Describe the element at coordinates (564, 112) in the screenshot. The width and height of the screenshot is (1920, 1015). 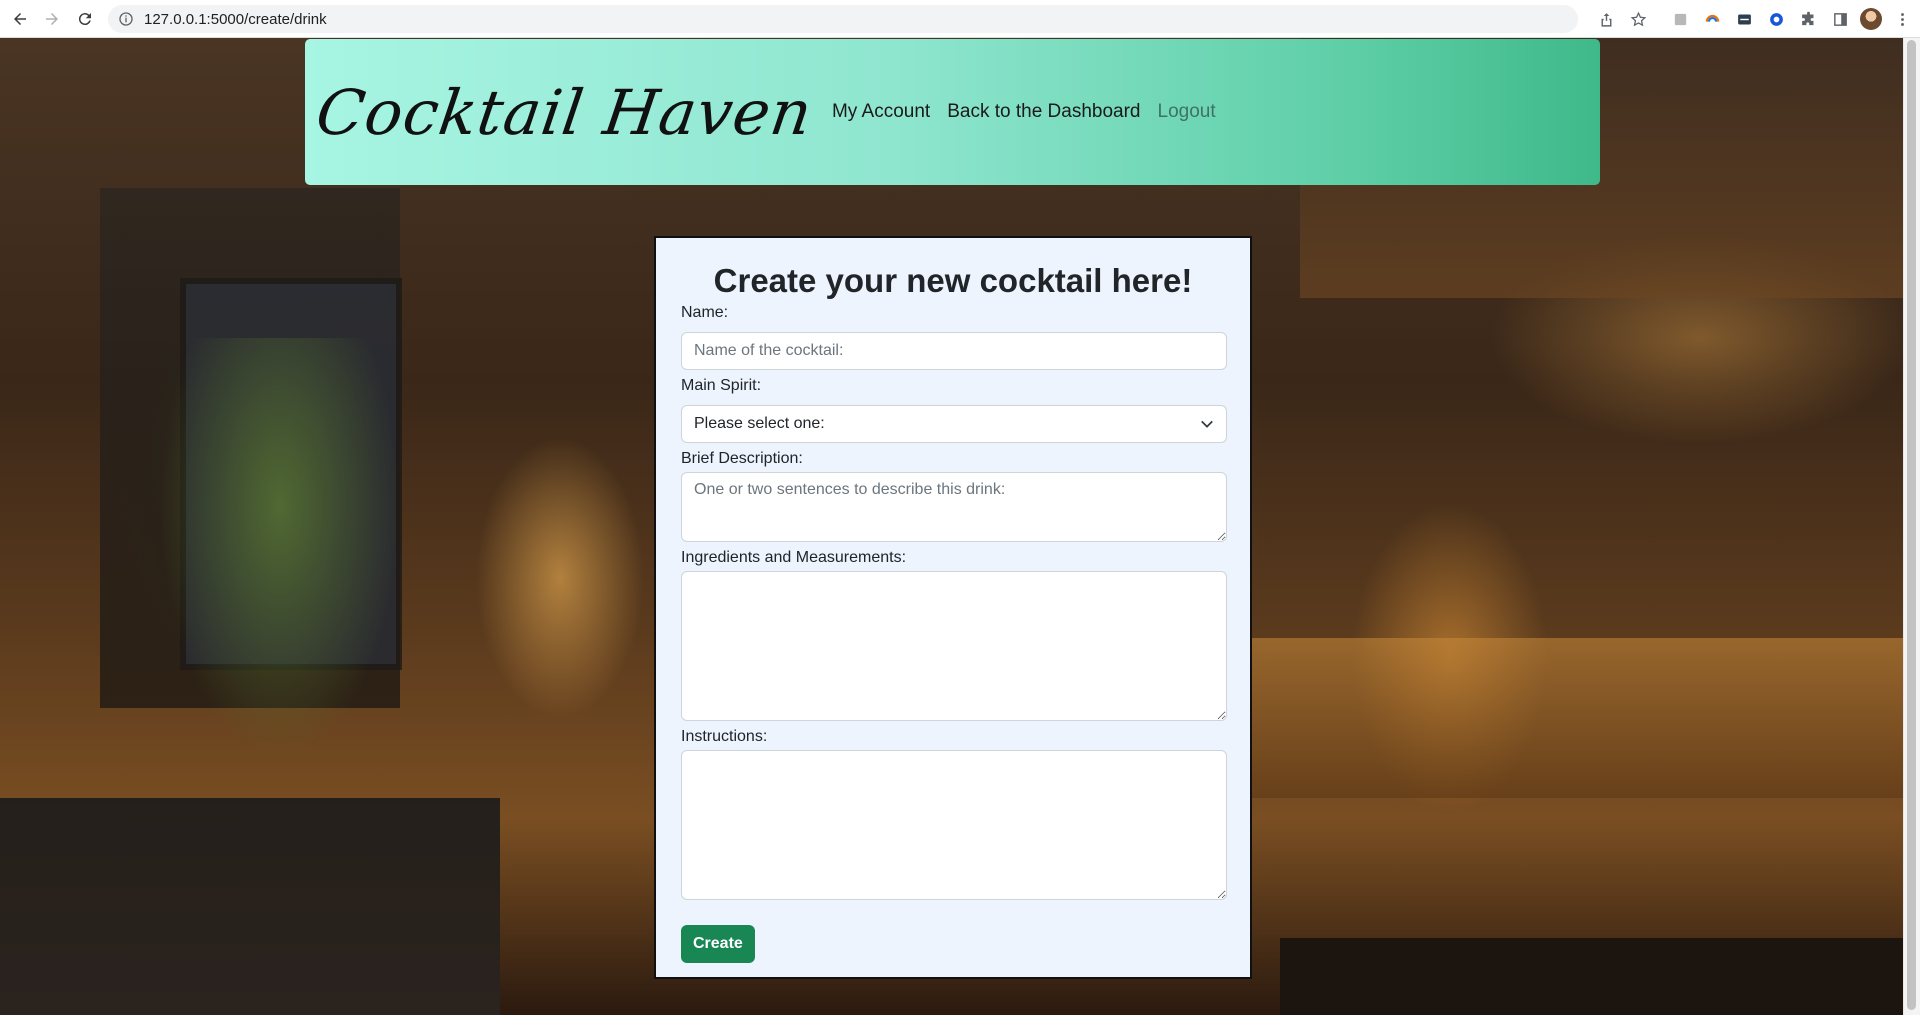
I see `site-logo: Cocktail Haven` at that location.